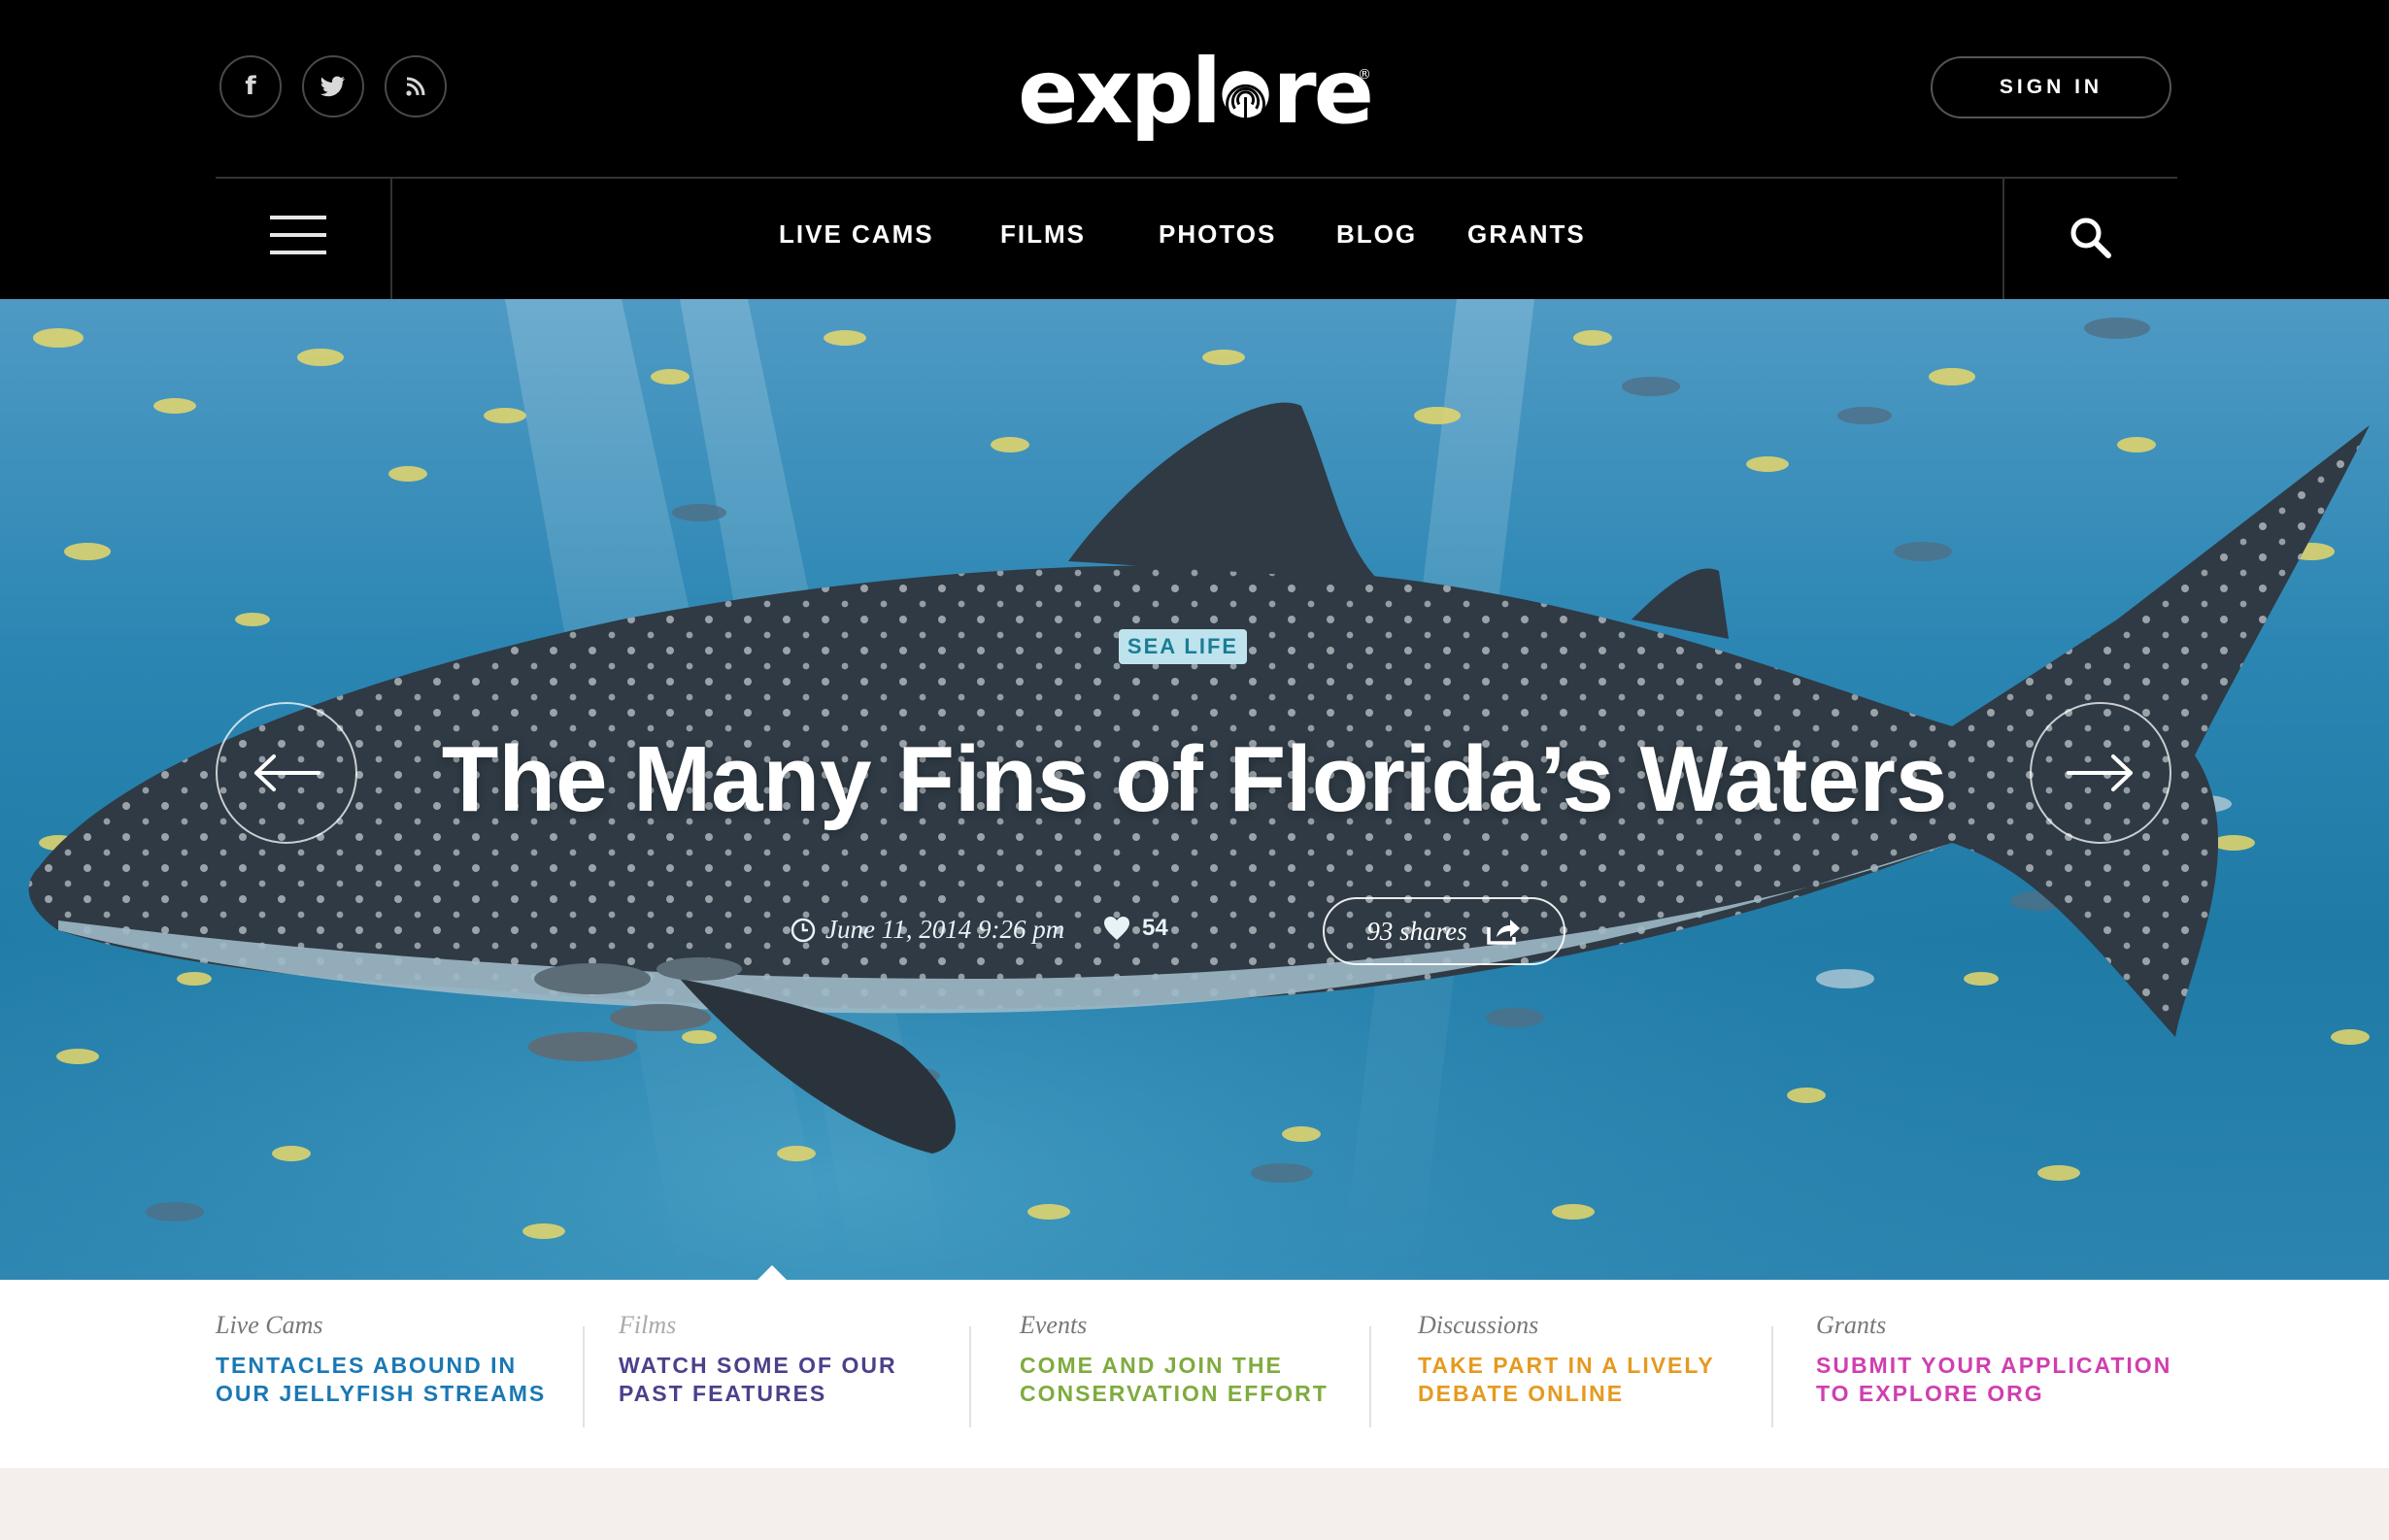 This screenshot has height=1540, width=2389. What do you see at coordinates (1602, 1380) in the screenshot?
I see `feature-title: TAKE PART IN A LIVELY DEBATE ONLINE` at bounding box center [1602, 1380].